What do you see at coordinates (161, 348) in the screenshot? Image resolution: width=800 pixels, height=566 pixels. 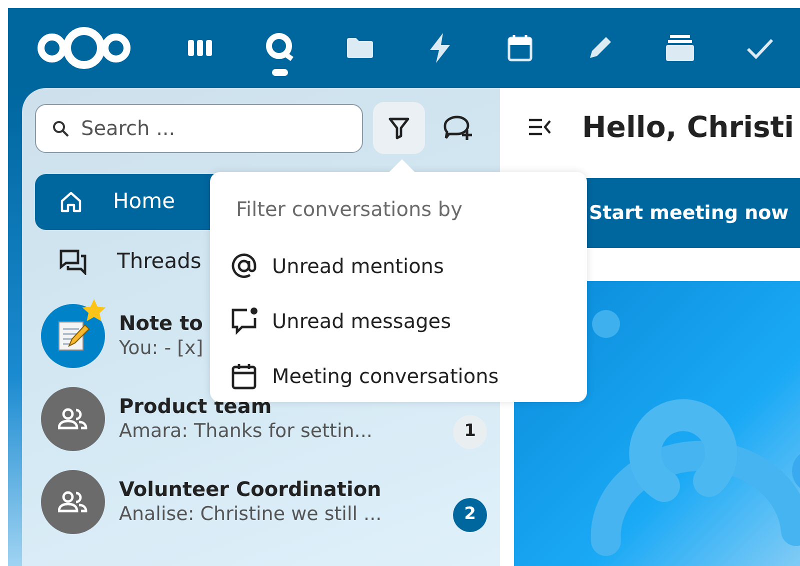 I see `message-preview: You: - [x]` at bounding box center [161, 348].